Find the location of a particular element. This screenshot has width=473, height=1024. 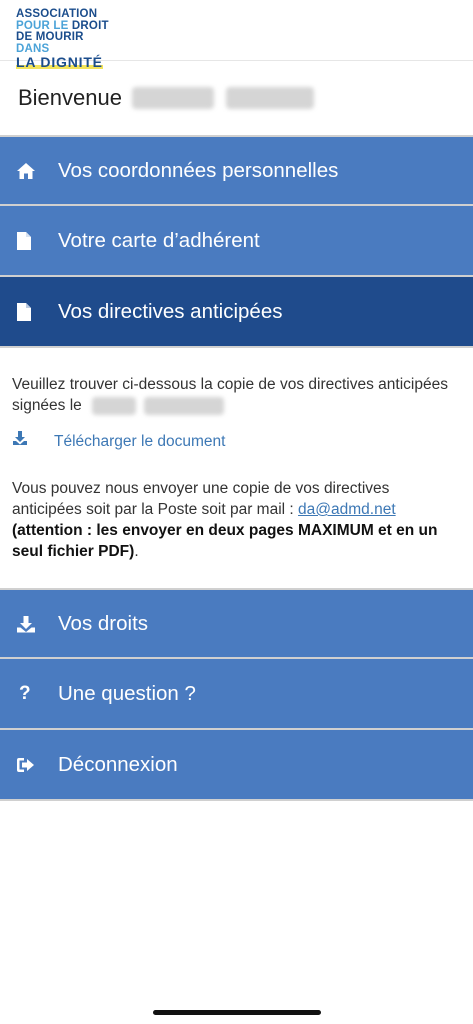

question-icon: ? is located at coordinates (25, 693).